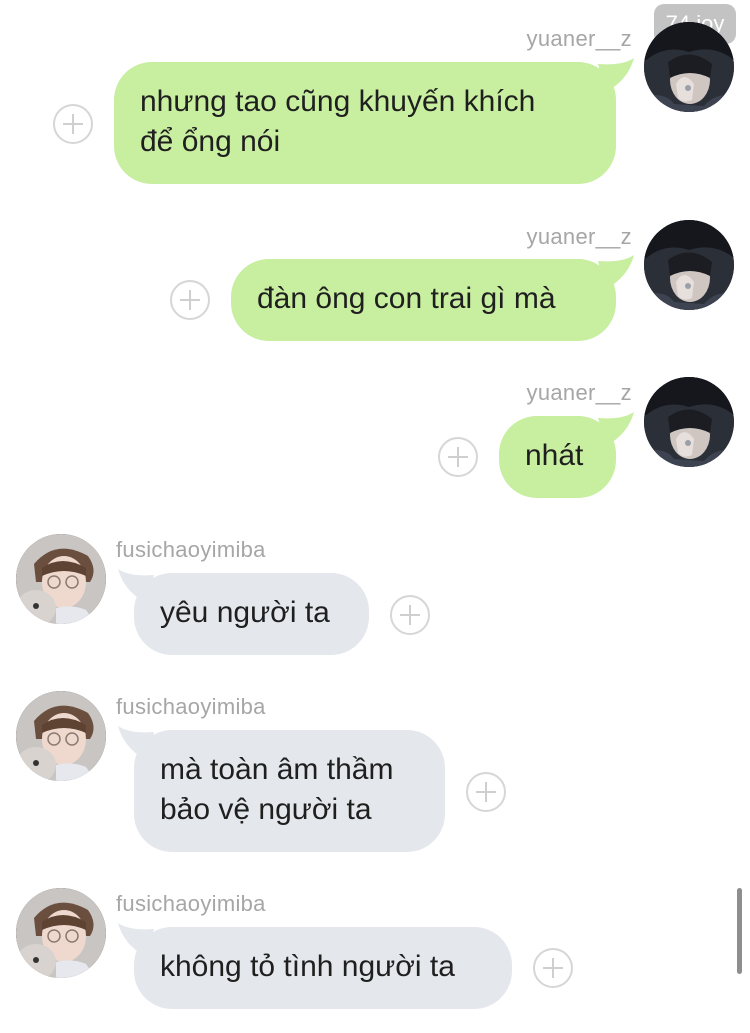 The height and width of the screenshot is (1033, 750). What do you see at coordinates (338, 101) in the screenshot?
I see `message-text-line: nhưng tao cũng khuyến khích` at bounding box center [338, 101].